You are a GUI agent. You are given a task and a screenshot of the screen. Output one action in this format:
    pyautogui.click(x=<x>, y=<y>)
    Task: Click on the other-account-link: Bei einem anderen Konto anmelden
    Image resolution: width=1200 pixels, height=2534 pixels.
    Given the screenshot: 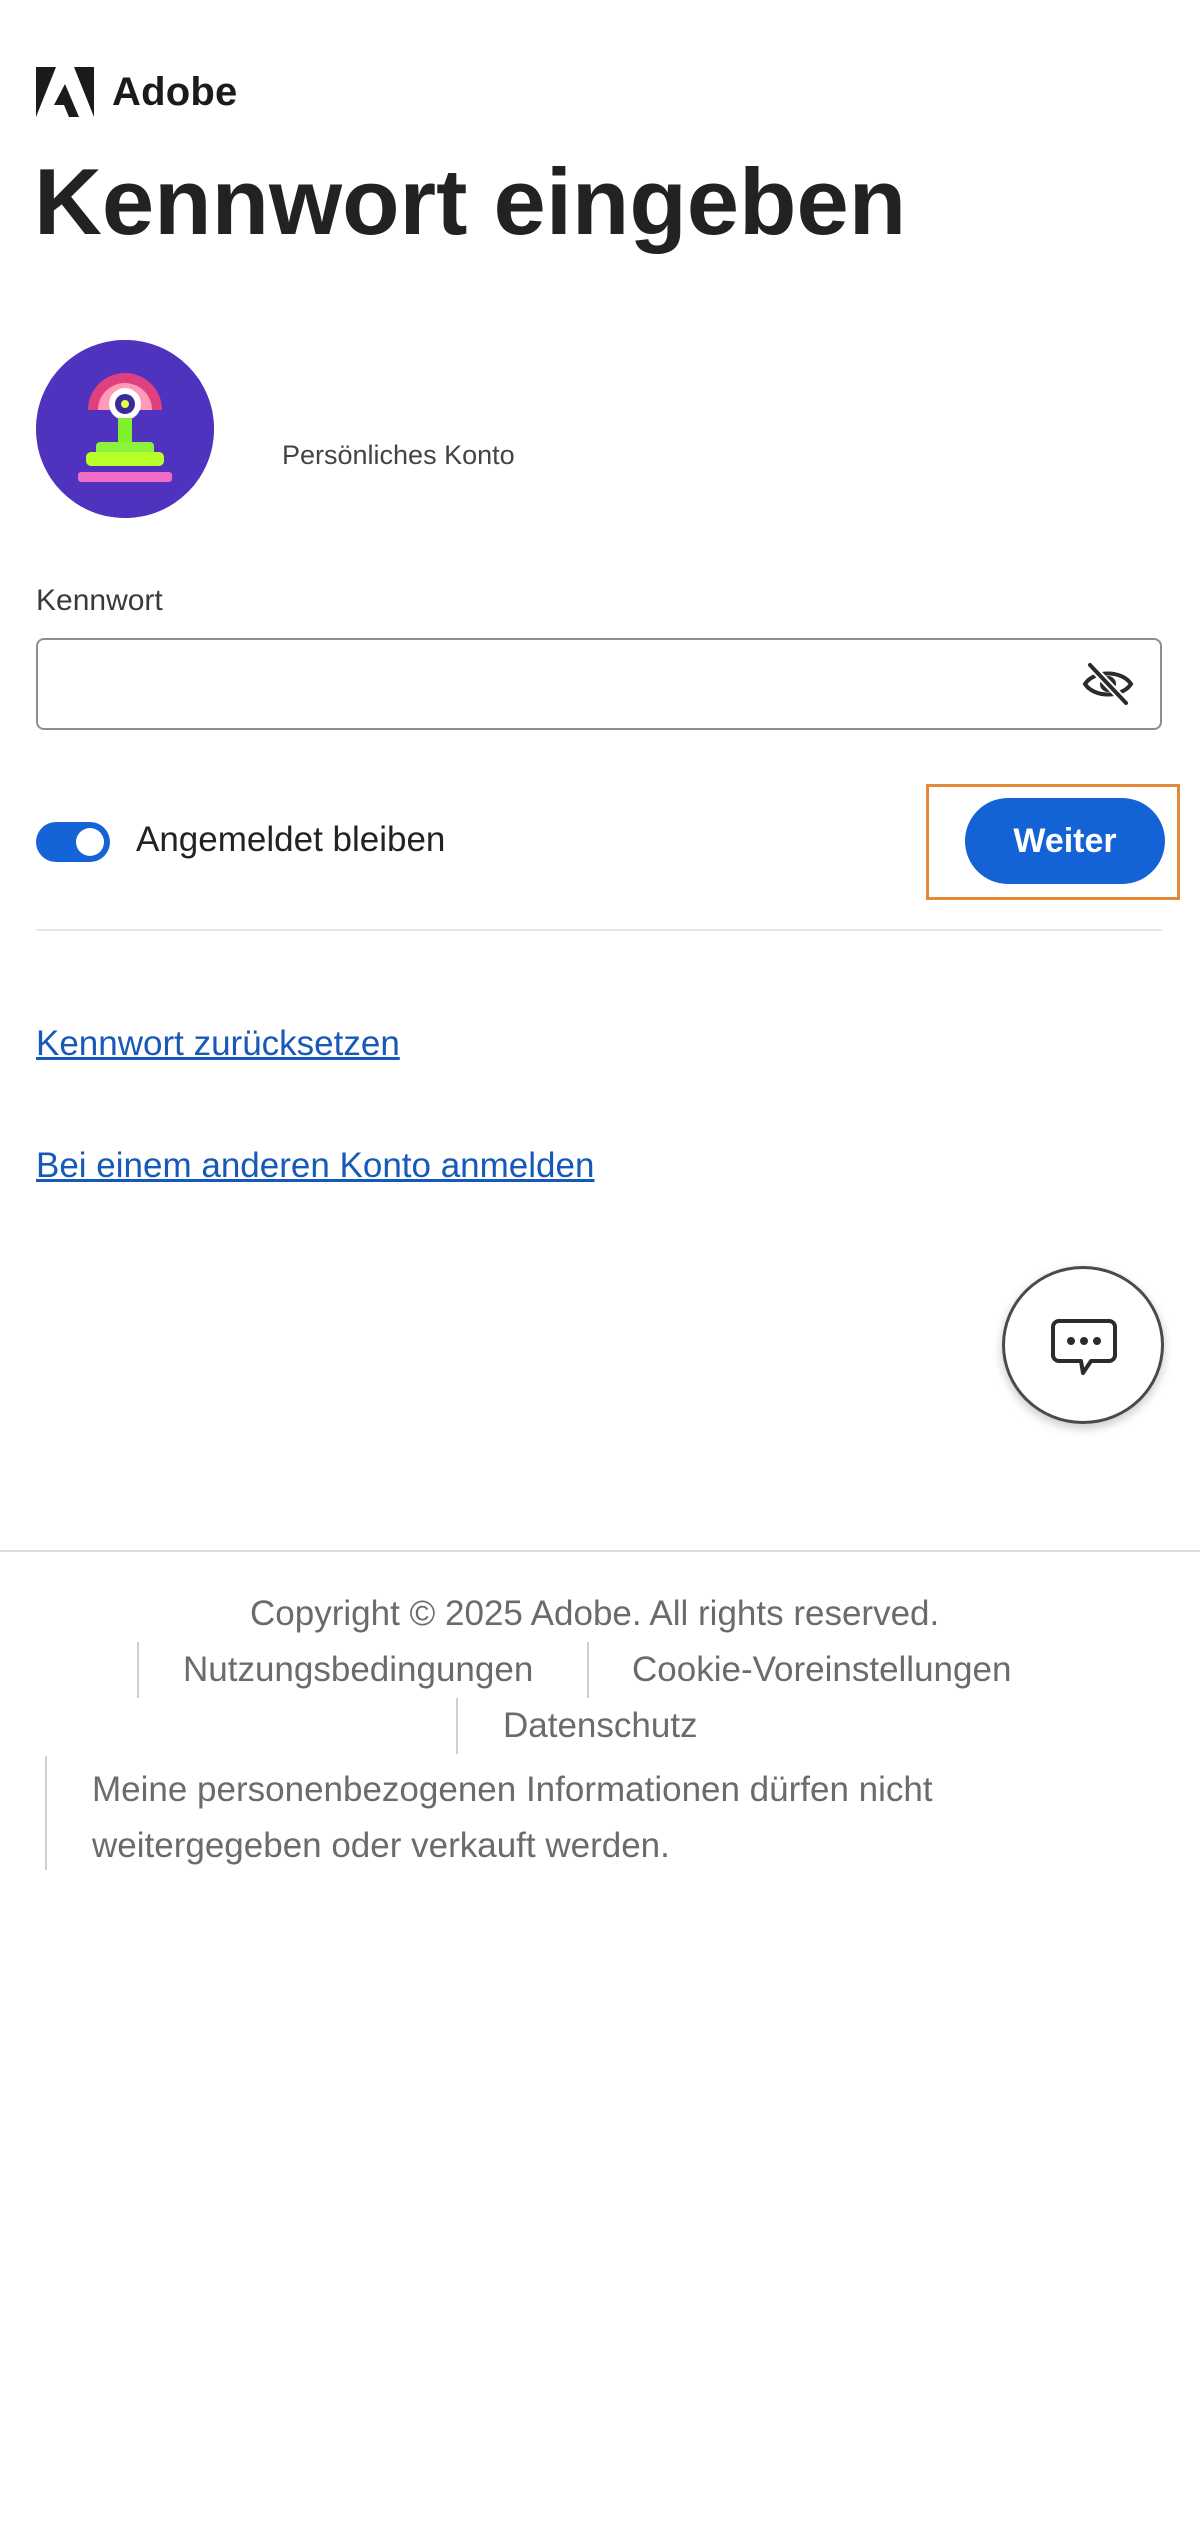 What is the action you would take?
    pyautogui.click(x=315, y=1166)
    